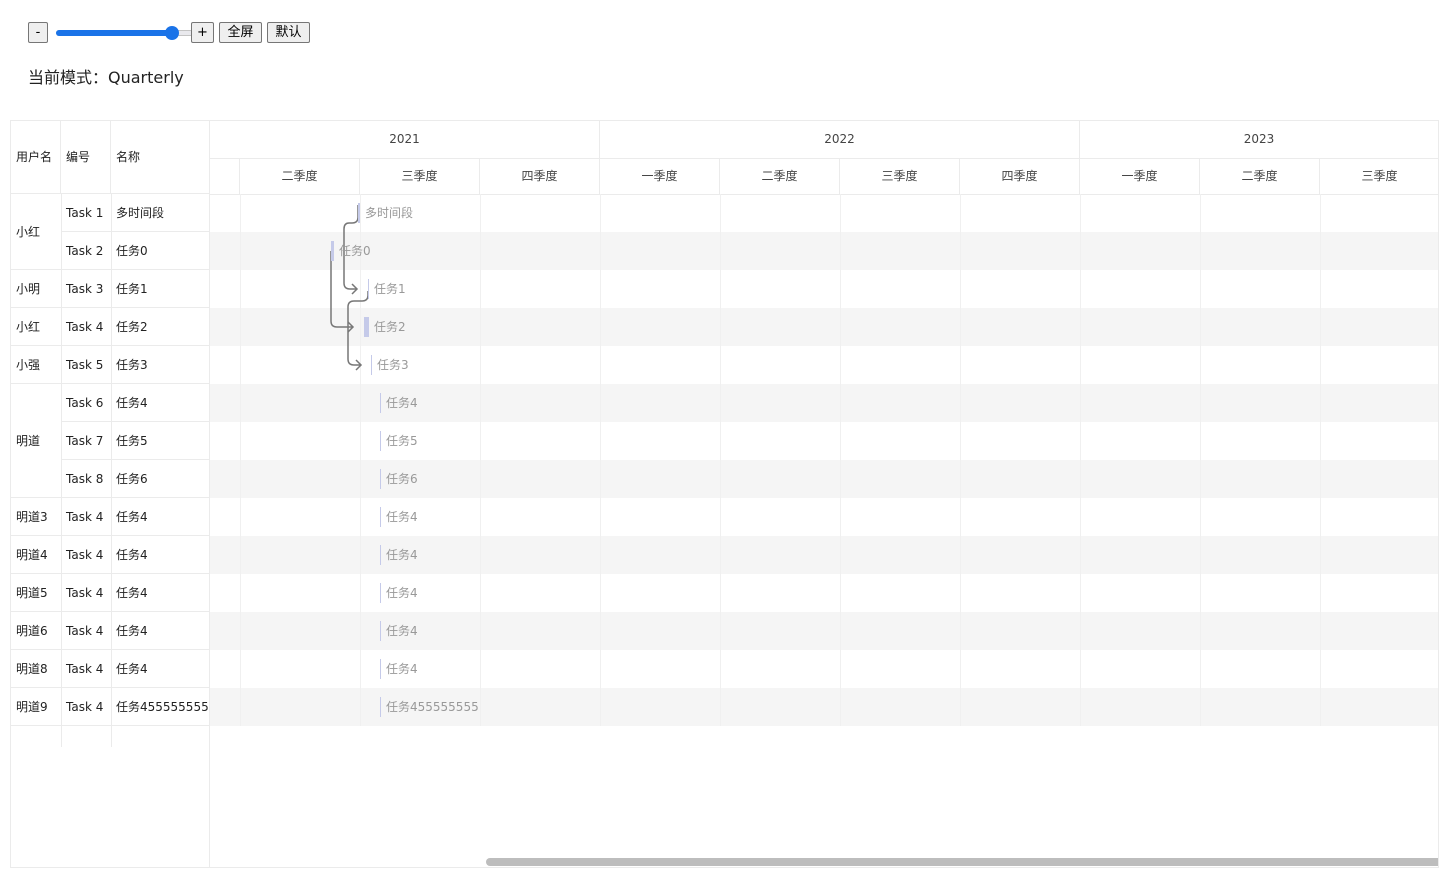 This screenshot has height=872, width=1445. What do you see at coordinates (393, 365) in the screenshot?
I see `task-bar-label: 任务3` at bounding box center [393, 365].